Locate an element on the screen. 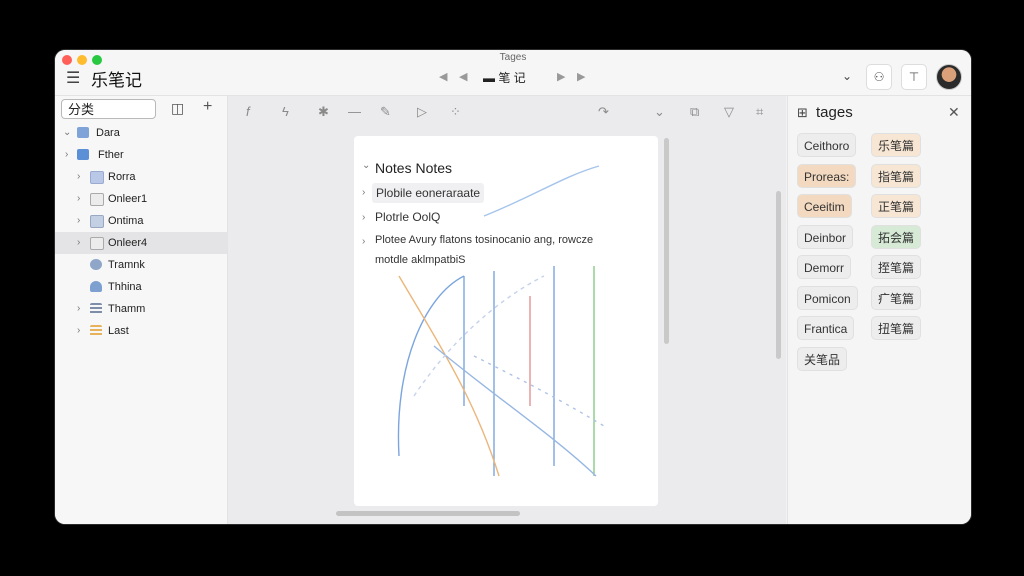  tag-chip: 正笔篇 is located at coordinates (896, 206).